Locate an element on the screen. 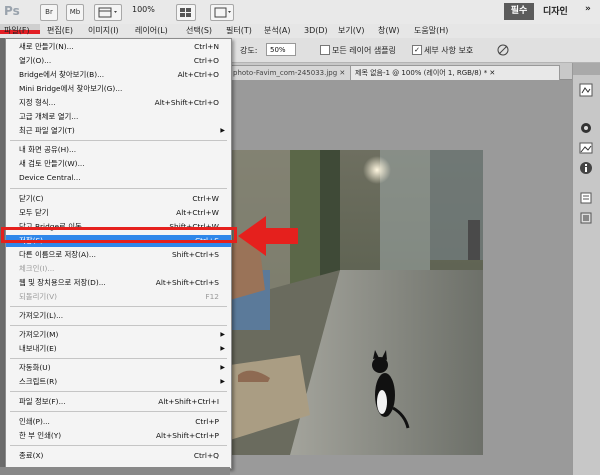 This screenshot has width=600, height=475. menu-item-print-one-copy: 한 부 인쇄(Y) Alt+Shift+Ctrl+P is located at coordinates (118, 436).